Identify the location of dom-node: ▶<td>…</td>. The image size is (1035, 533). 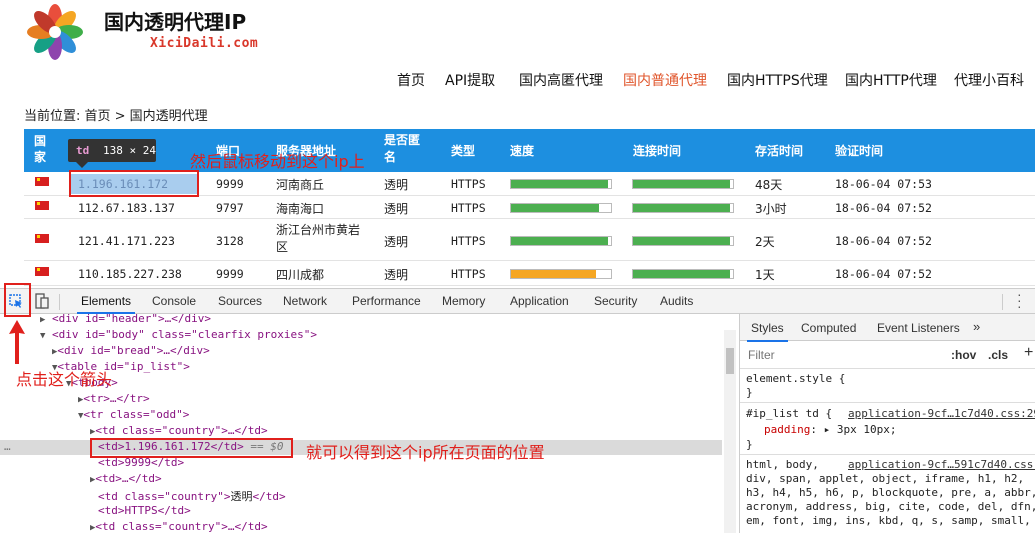
(126, 478).